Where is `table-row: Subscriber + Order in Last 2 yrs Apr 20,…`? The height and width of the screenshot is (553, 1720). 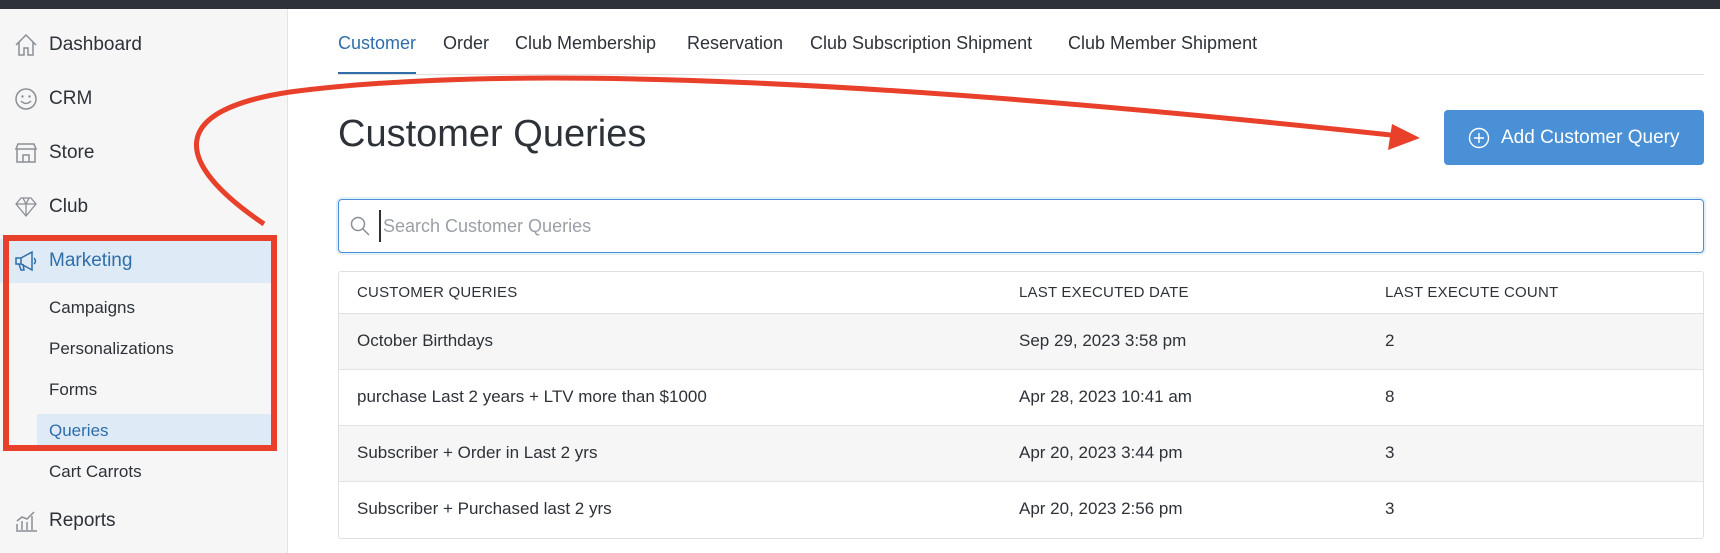 table-row: Subscriber + Order in Last 2 yrs Apr 20,… is located at coordinates (1021, 454).